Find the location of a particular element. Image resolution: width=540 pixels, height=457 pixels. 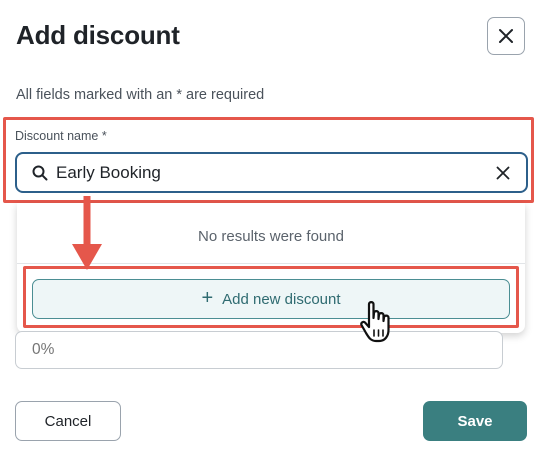

close-dialog-button is located at coordinates (506, 36).